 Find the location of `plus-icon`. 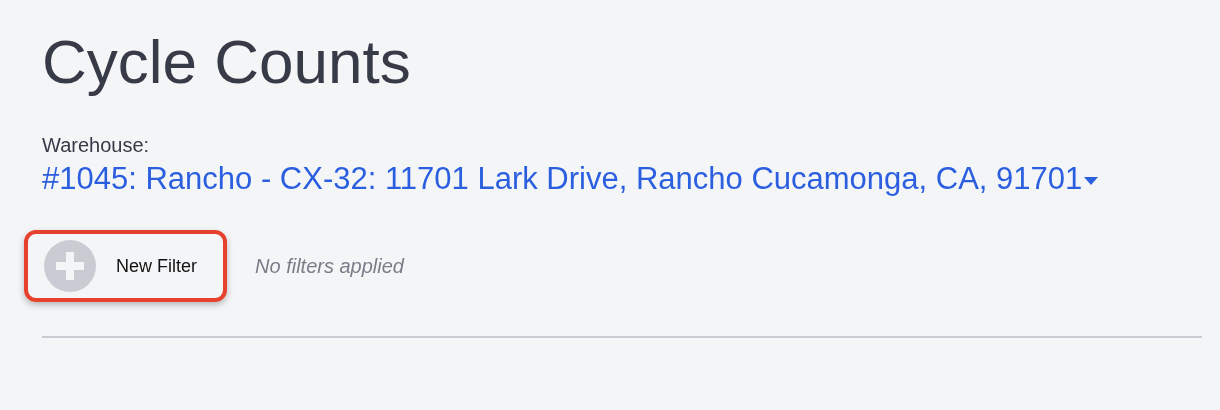

plus-icon is located at coordinates (70, 266).